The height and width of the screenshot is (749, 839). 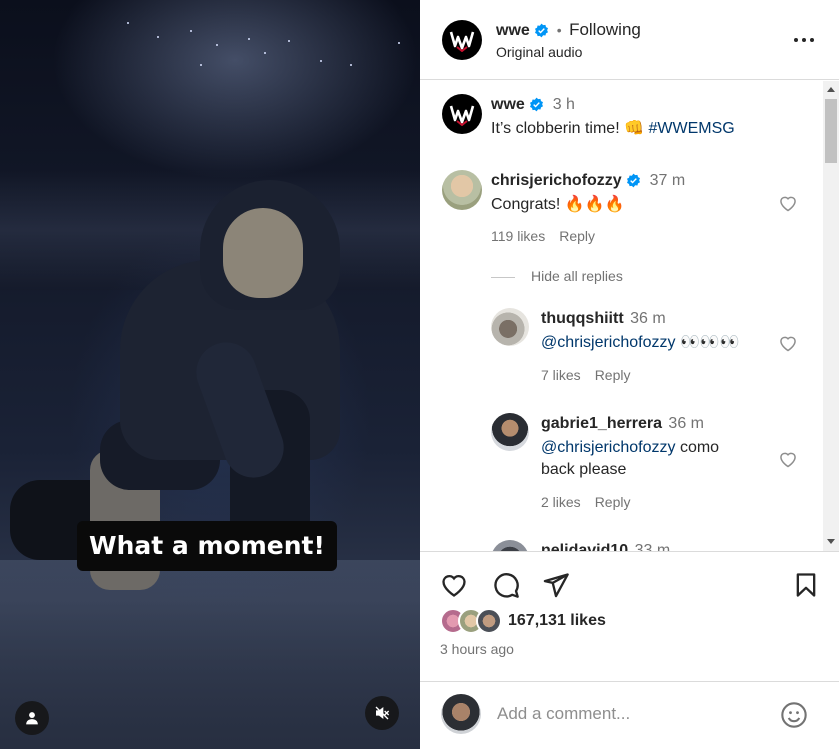 I want to click on post-header: wwe • Following Original audio, so click(x=629, y=40).